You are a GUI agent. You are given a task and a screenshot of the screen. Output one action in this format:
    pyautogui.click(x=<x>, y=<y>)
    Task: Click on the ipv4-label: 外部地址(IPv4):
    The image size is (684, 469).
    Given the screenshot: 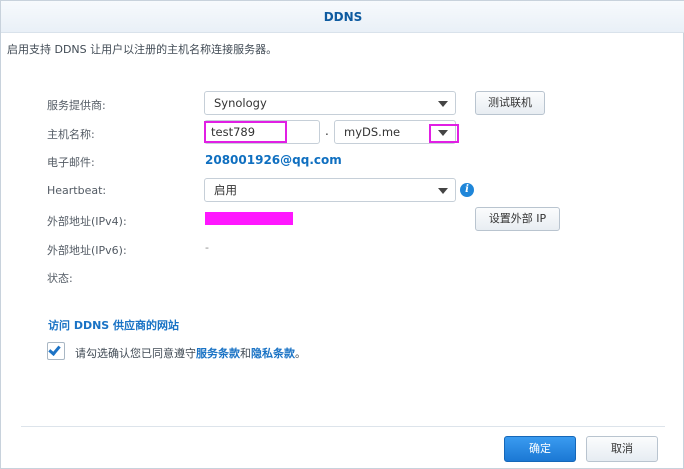 What is the action you would take?
    pyautogui.click(x=87, y=221)
    